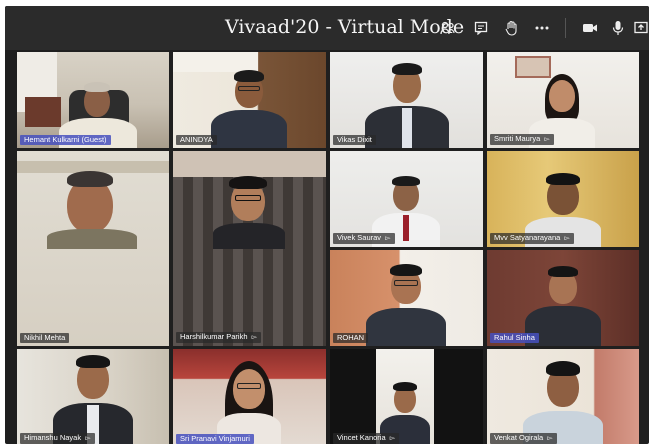  Describe the element at coordinates (366, 438) in the screenshot. I see `participant-nameplate: Vincet Kanoria ▻` at that location.